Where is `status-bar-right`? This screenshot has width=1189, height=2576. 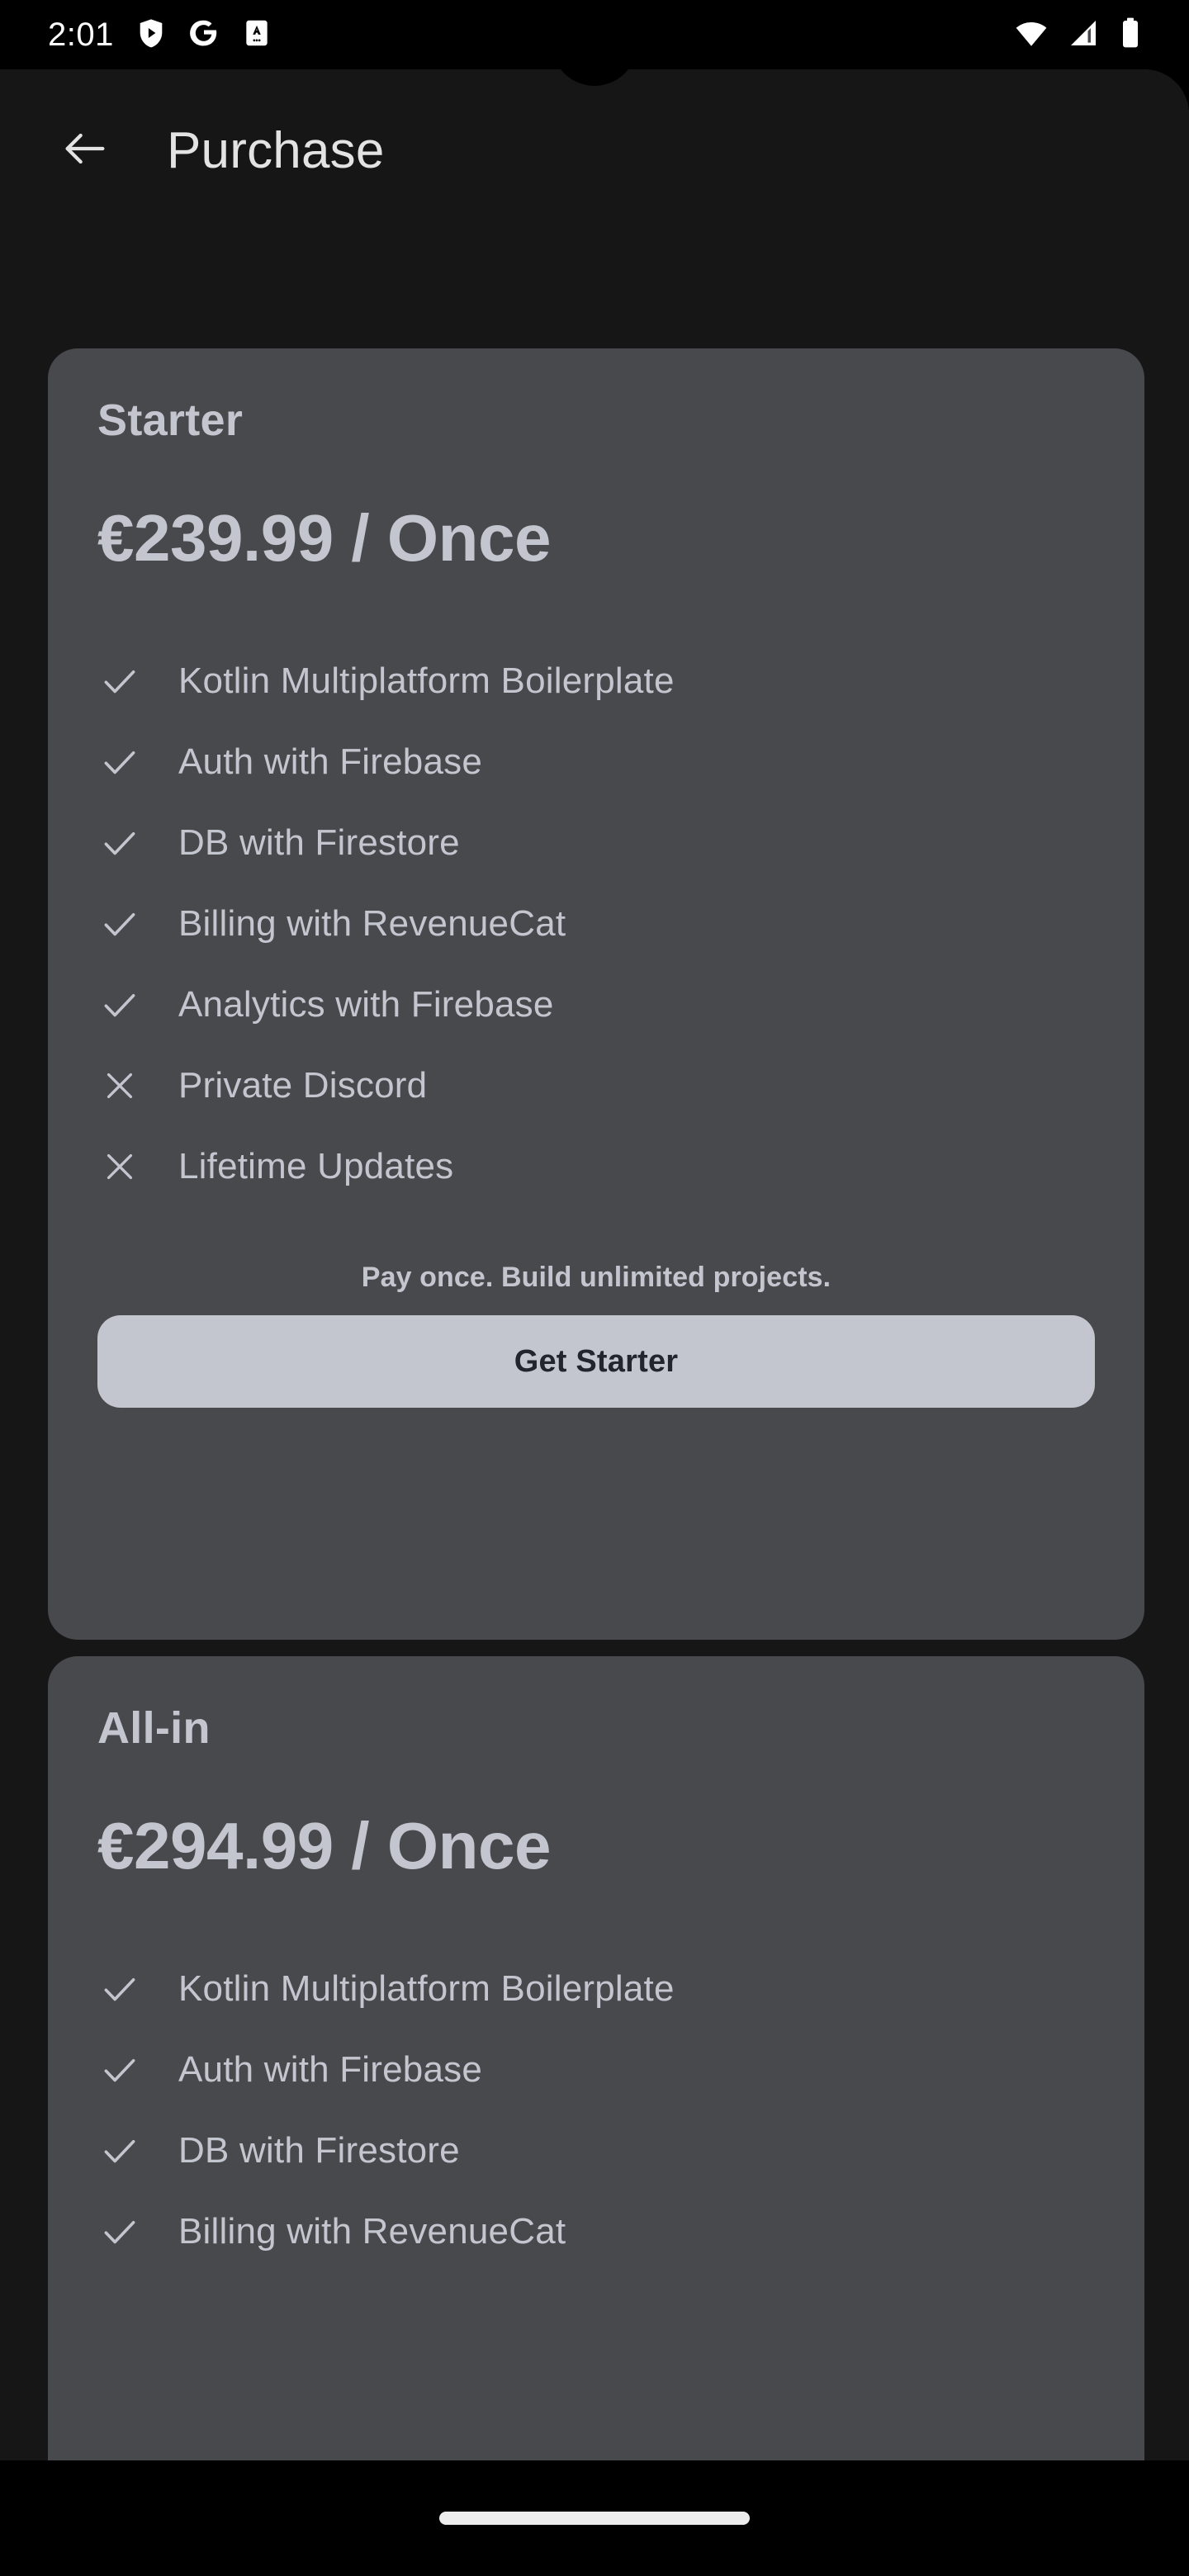
status-bar-right is located at coordinates (1101, 35).